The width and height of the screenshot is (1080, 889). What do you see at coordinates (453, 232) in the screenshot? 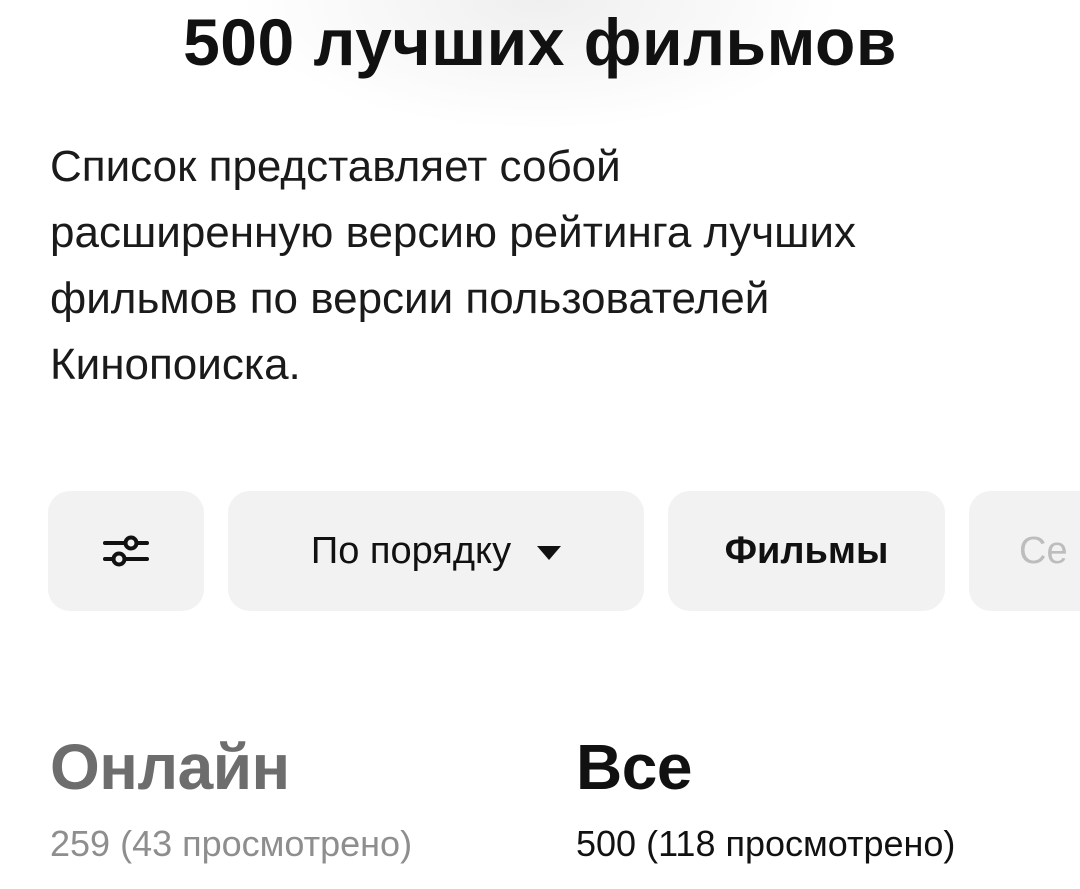
I see `description-line: расширенную версию рейтинга лучших` at bounding box center [453, 232].